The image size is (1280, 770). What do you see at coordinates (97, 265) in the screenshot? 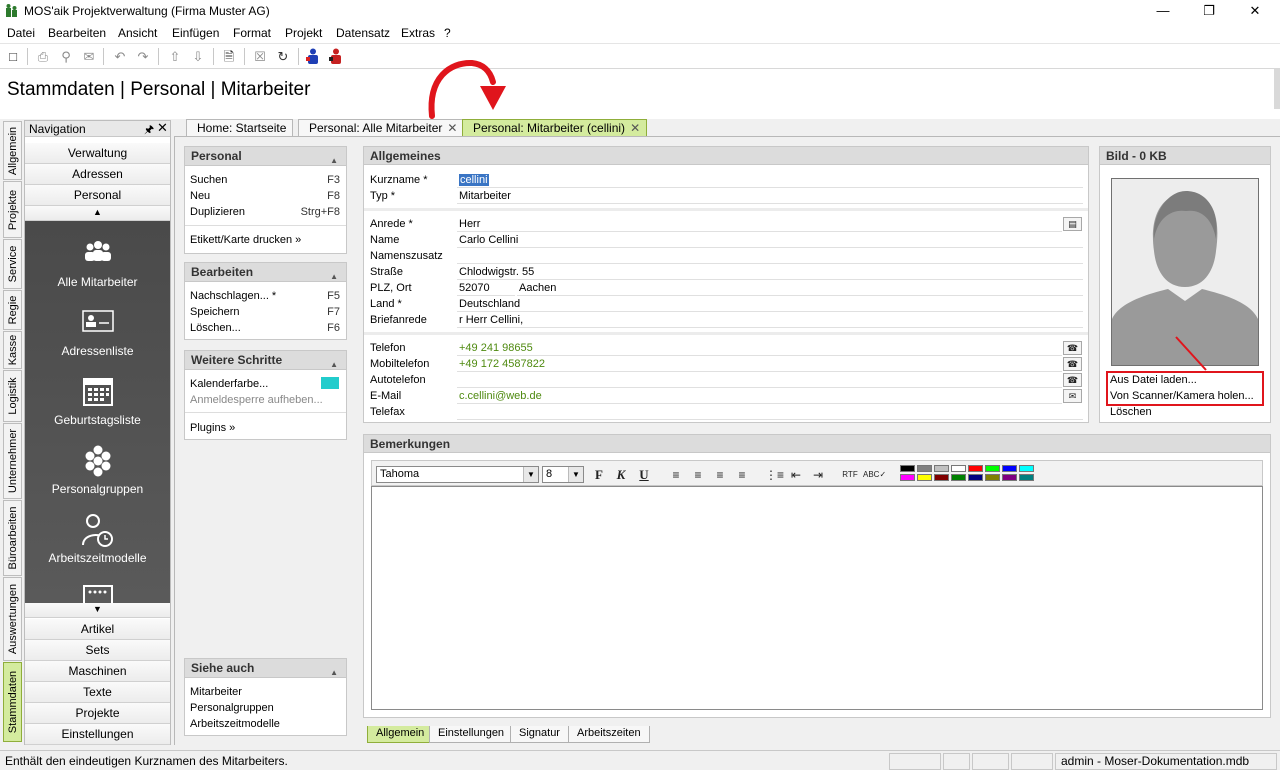
I see `nav-item-alle-mitarbeiter: Alle Mitarbeiter` at bounding box center [97, 265].